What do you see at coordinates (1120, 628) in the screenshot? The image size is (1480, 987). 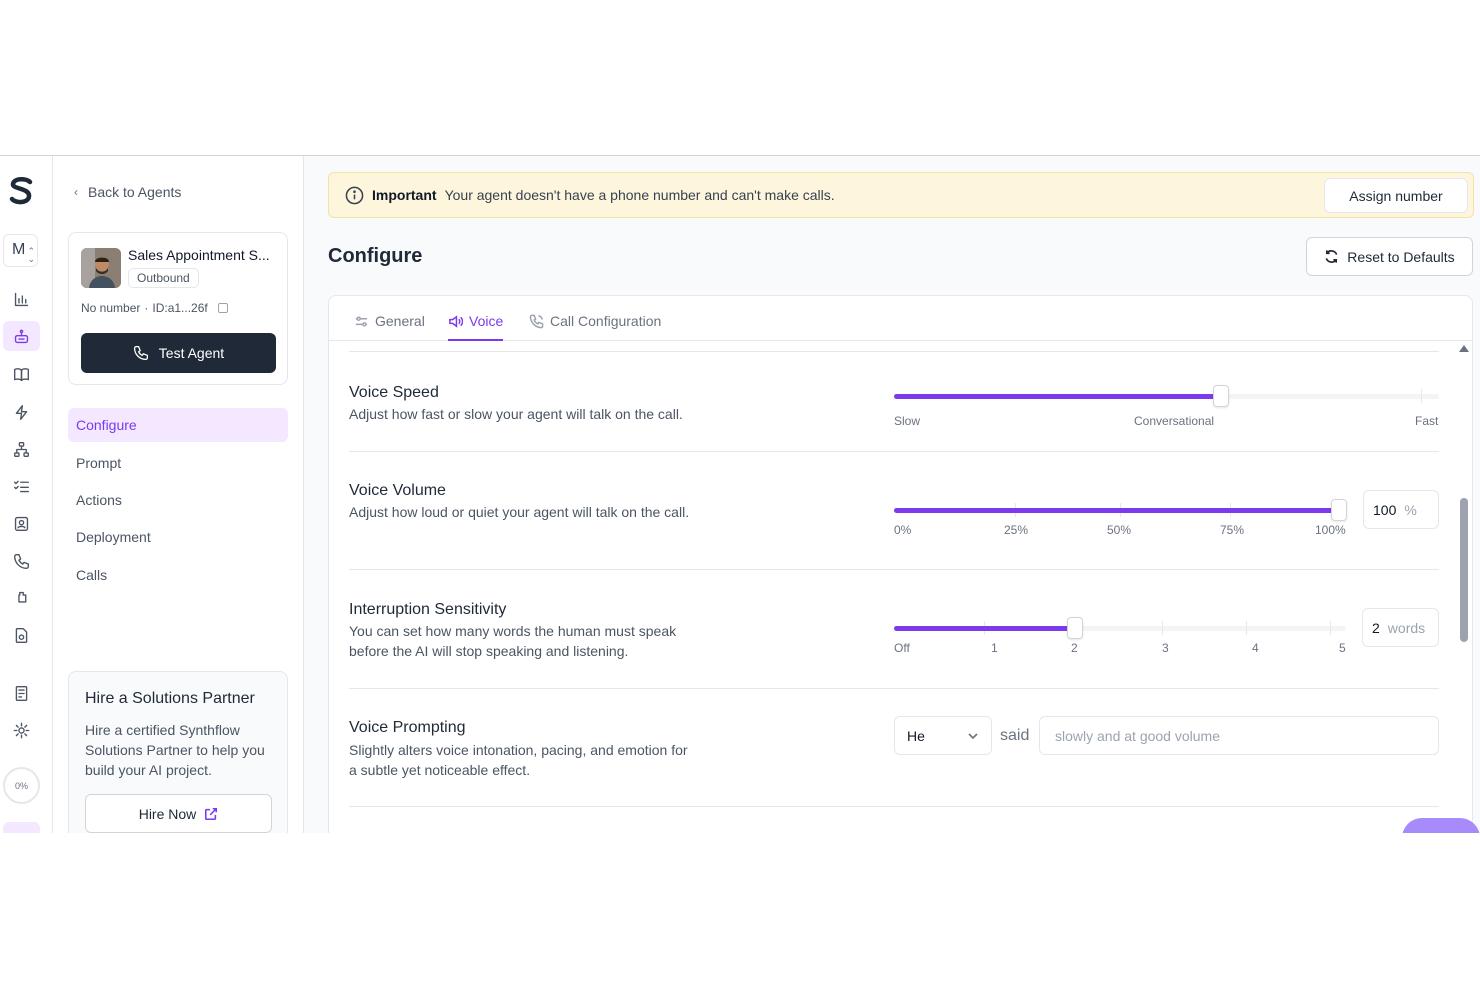 I see `interruption-slider` at bounding box center [1120, 628].